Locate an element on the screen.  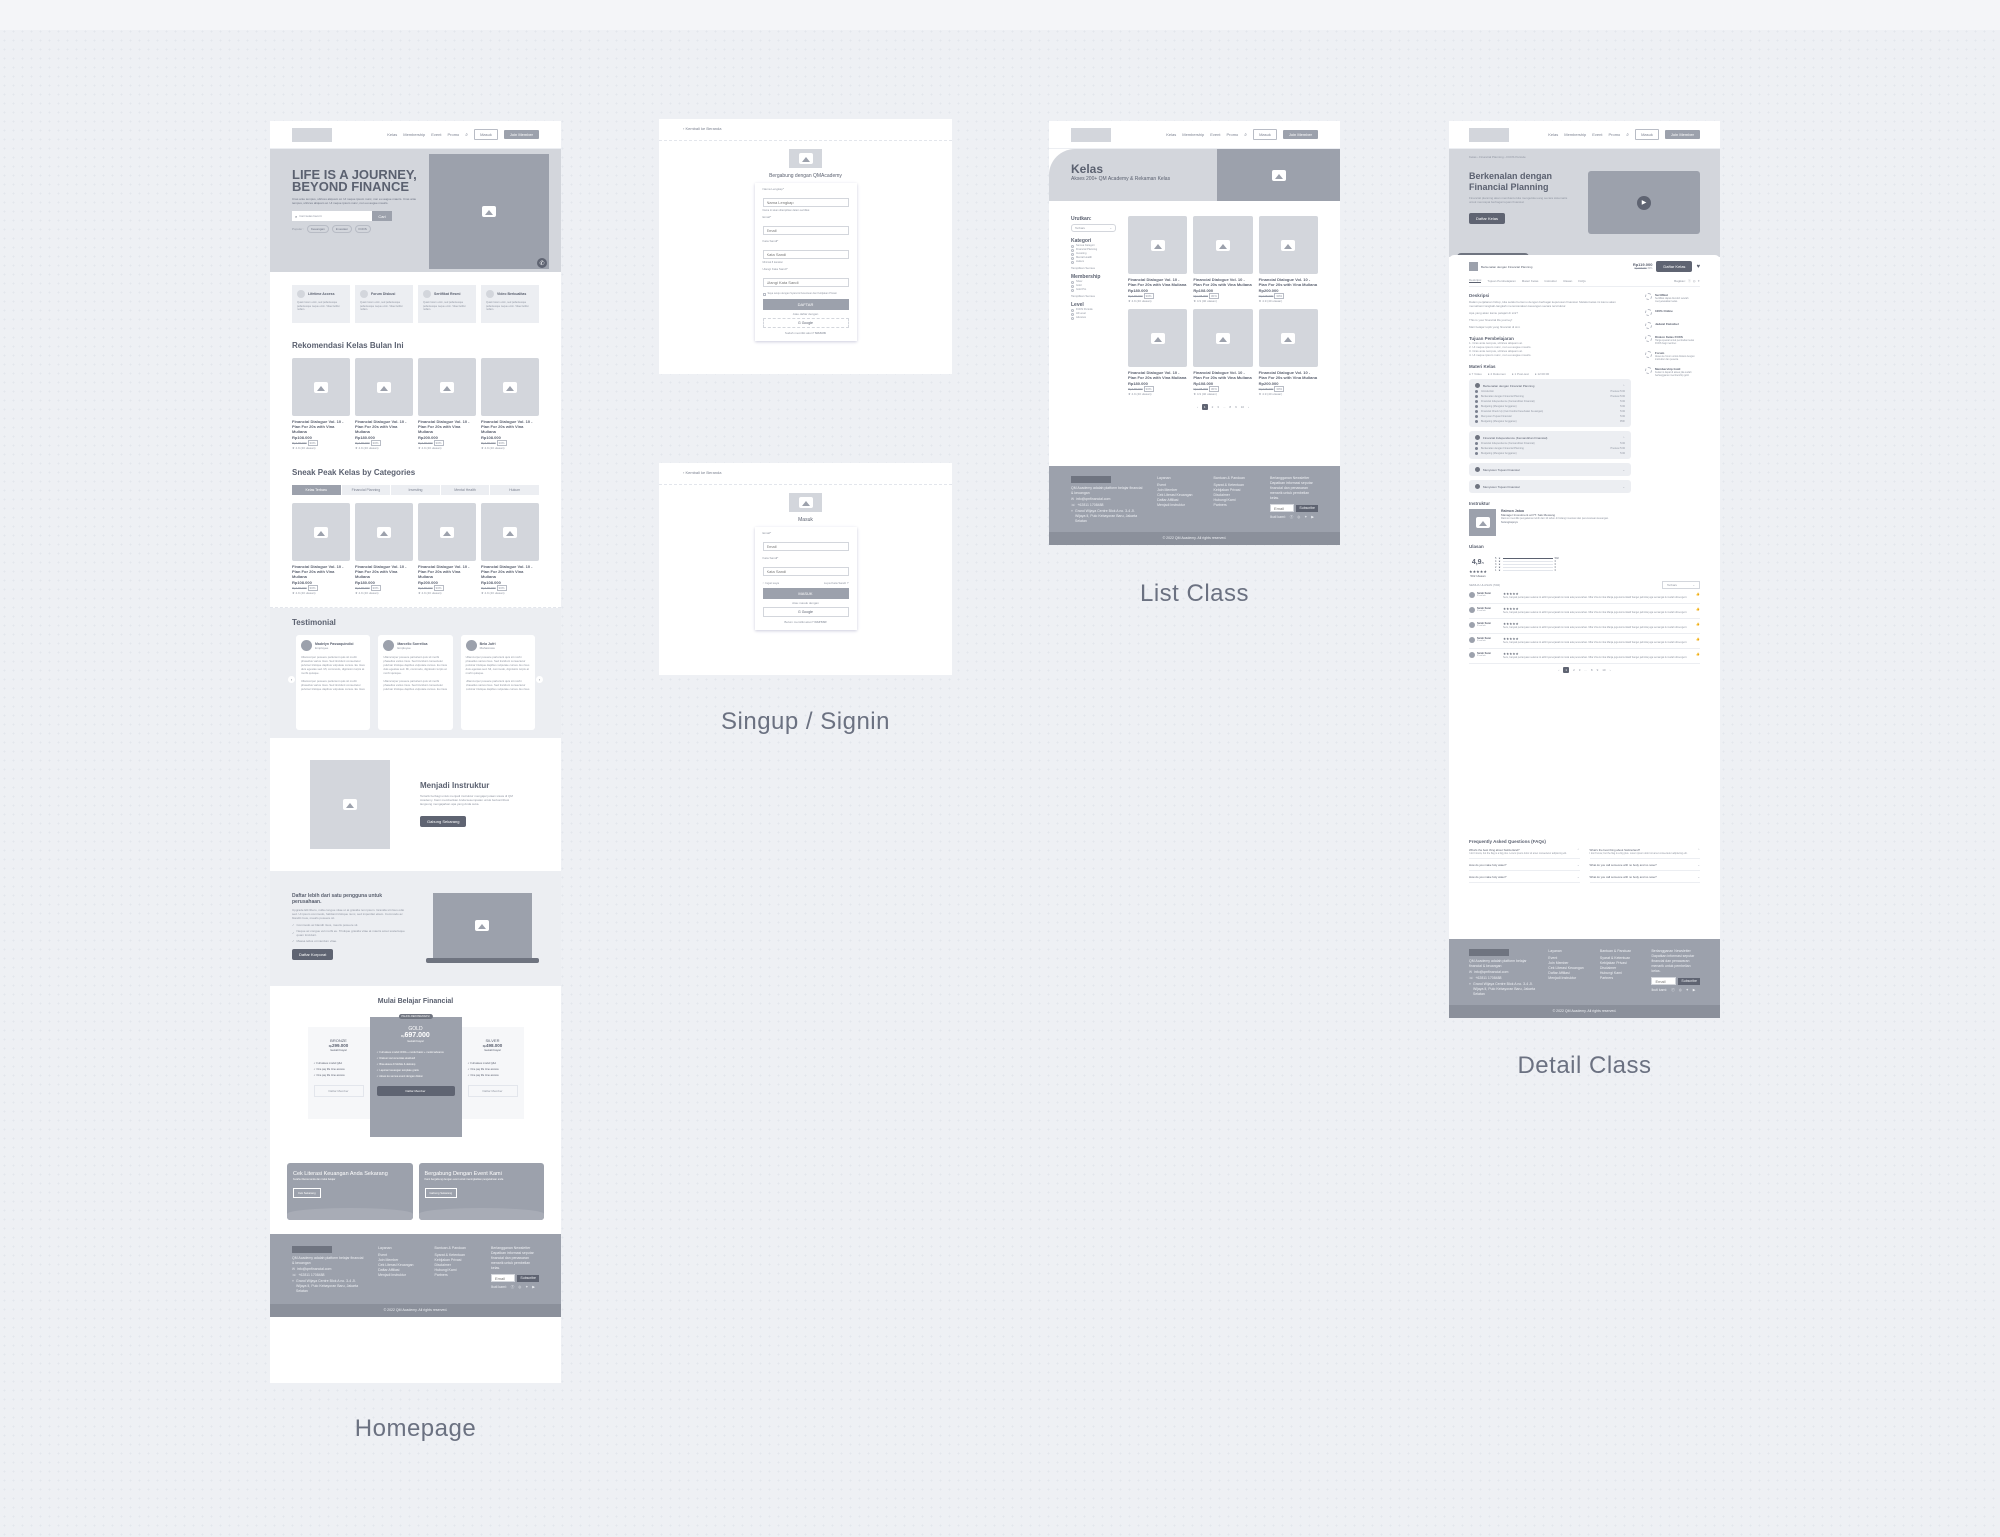
show-all-membership-link: Tampilkan Semua is located at coordinates (1093, 296).